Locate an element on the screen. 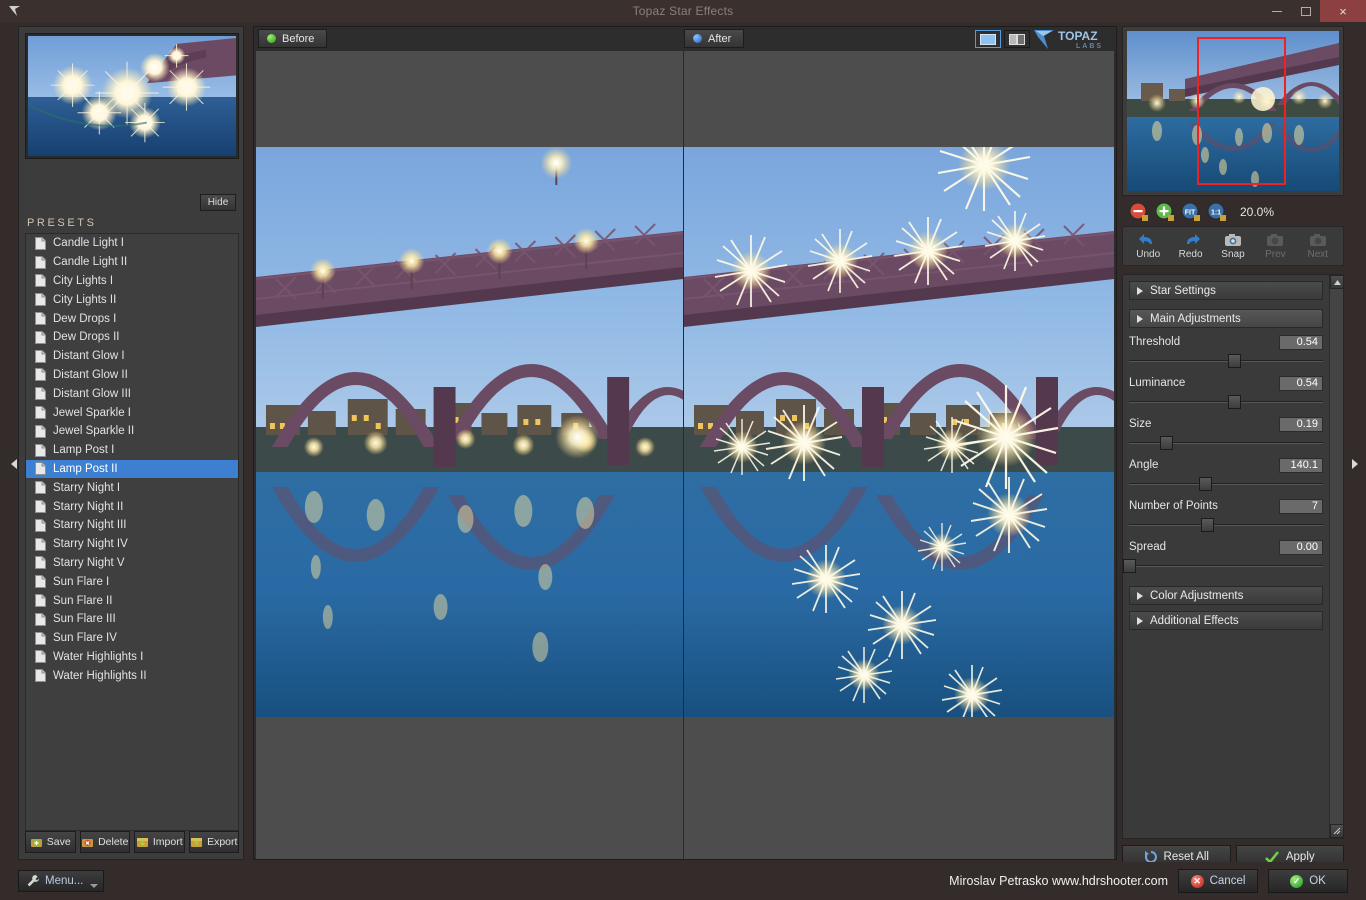 The image size is (1366, 900). collapse-left-panel-handle is located at coordinates (13, 464).